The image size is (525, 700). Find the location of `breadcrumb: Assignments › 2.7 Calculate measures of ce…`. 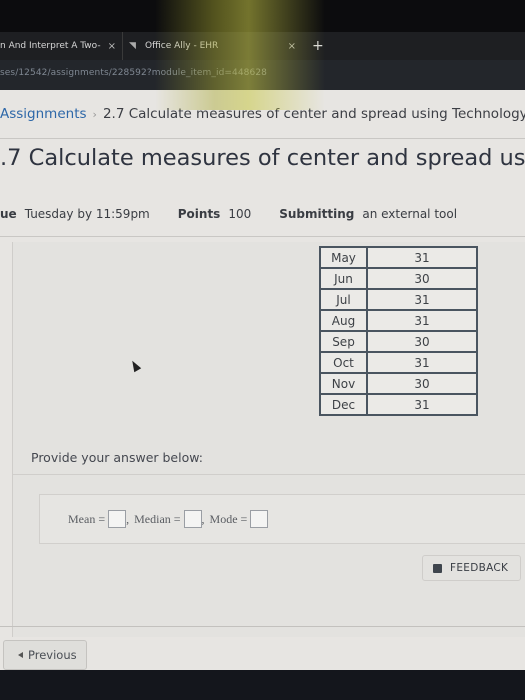

breadcrumb: Assignments › 2.7 Calculate measures of ce… is located at coordinates (262, 114).